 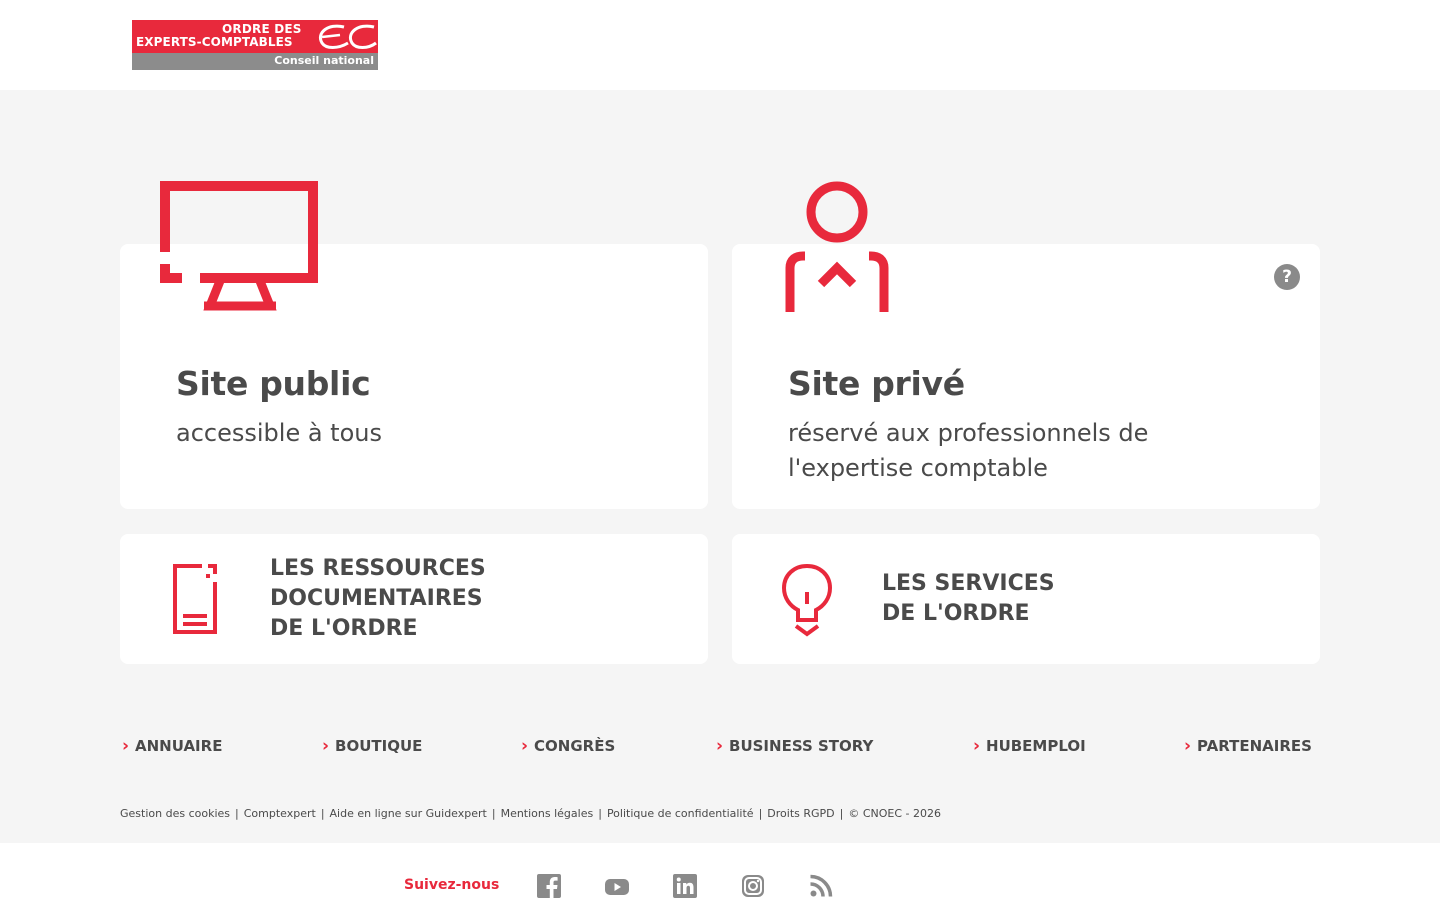 What do you see at coordinates (968, 598) in the screenshot?
I see `services-ordre-title: LES SERVICES DE L'ORDRE` at bounding box center [968, 598].